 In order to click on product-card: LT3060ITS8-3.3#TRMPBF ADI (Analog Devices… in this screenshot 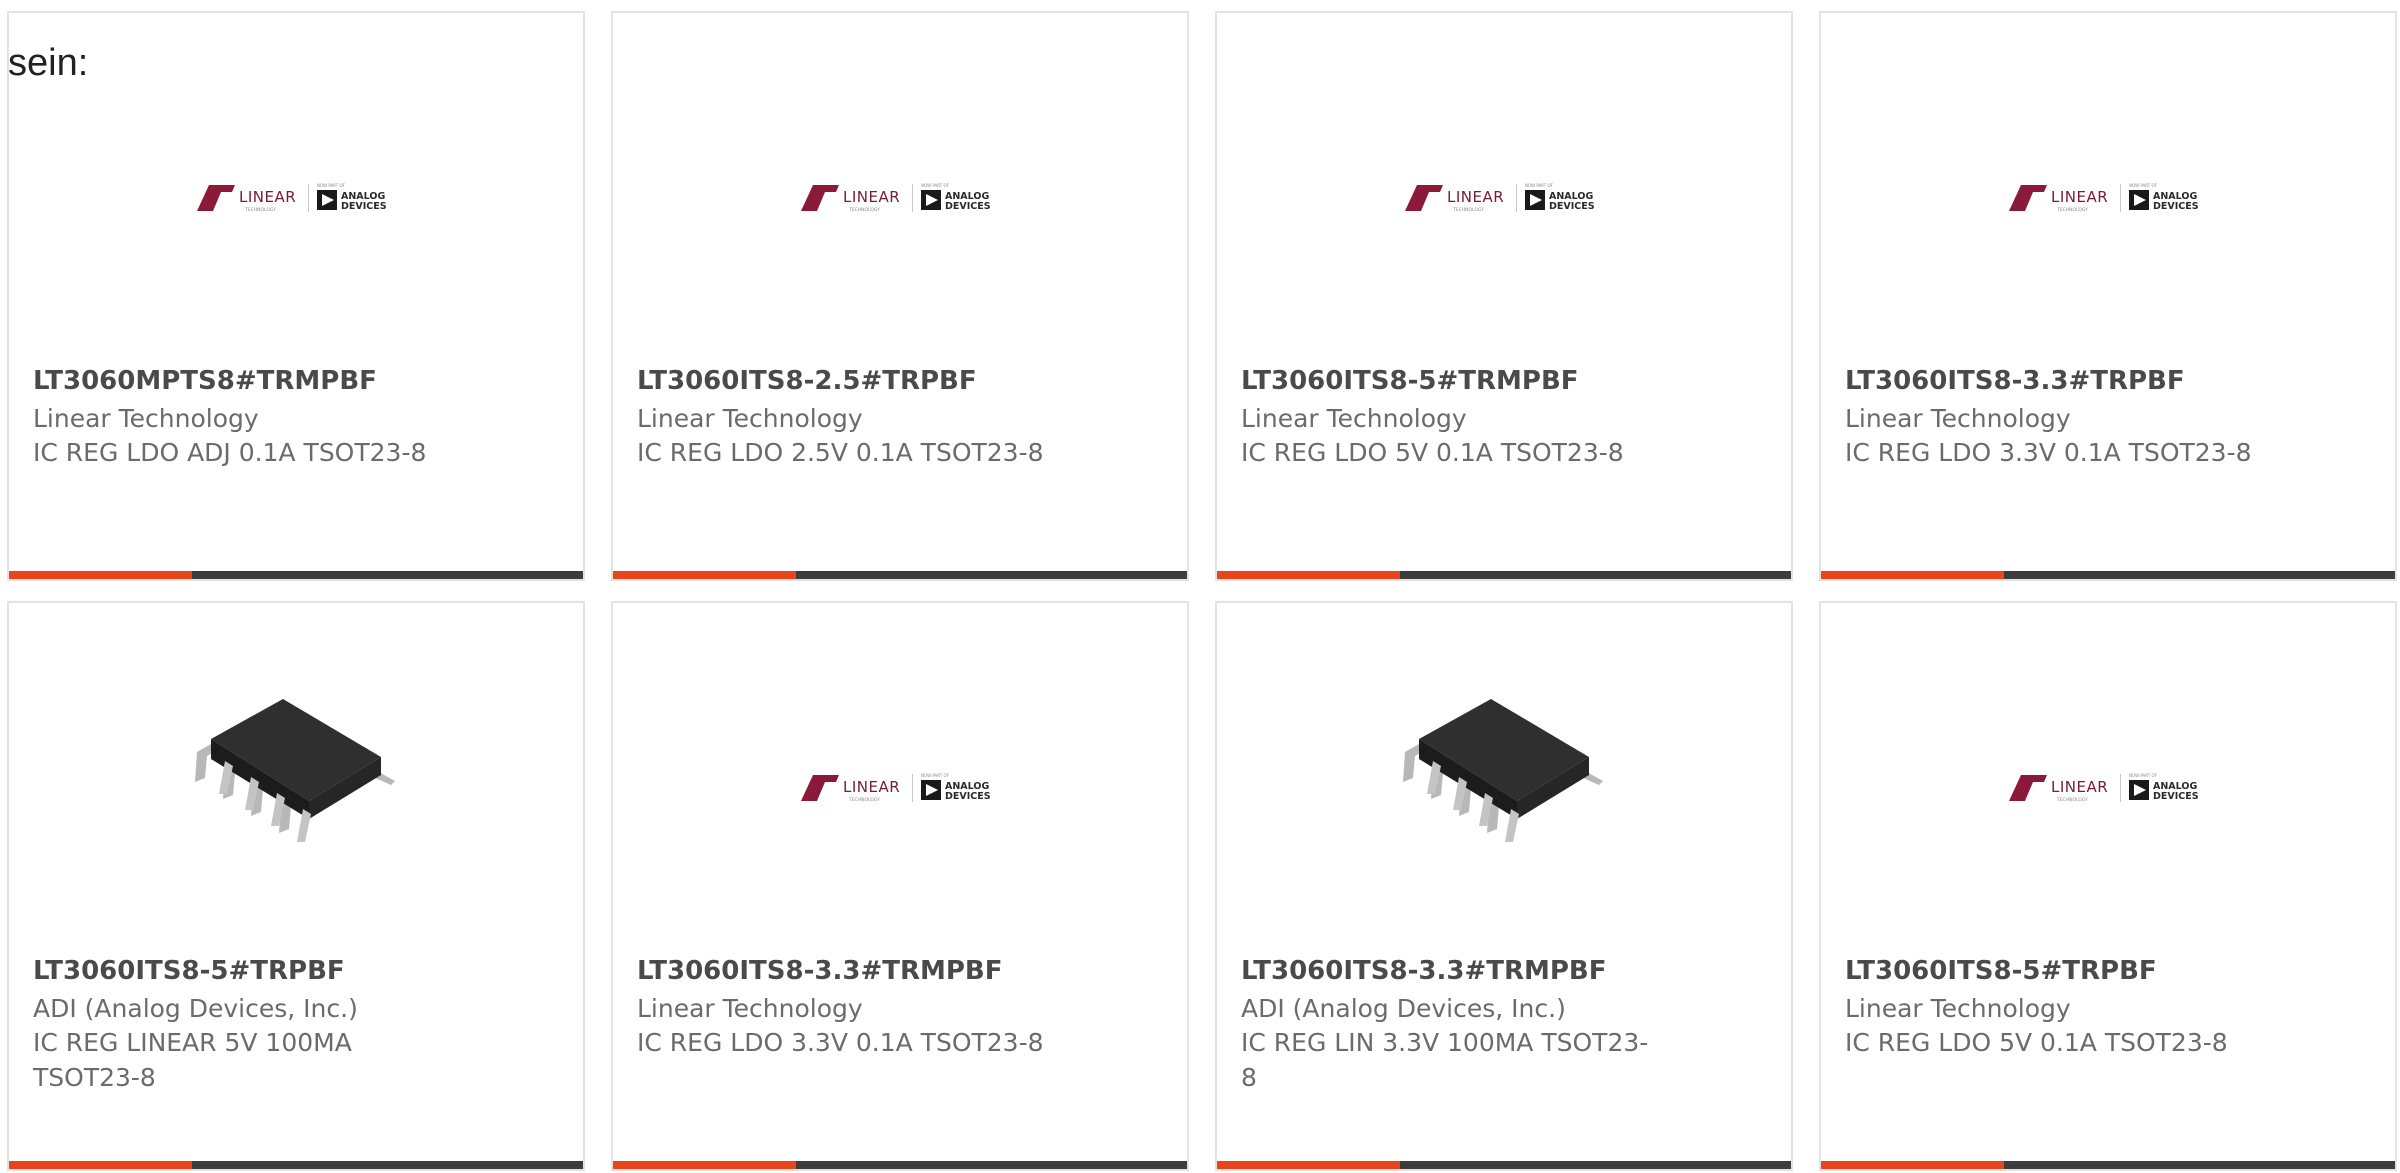, I will do `click(1504, 886)`.